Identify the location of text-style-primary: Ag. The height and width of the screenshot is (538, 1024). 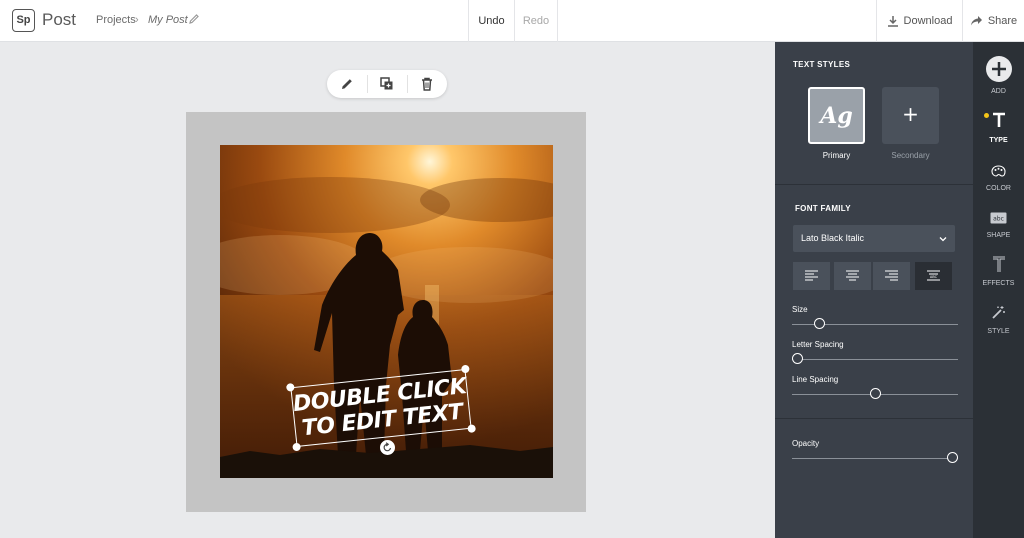
(836, 115).